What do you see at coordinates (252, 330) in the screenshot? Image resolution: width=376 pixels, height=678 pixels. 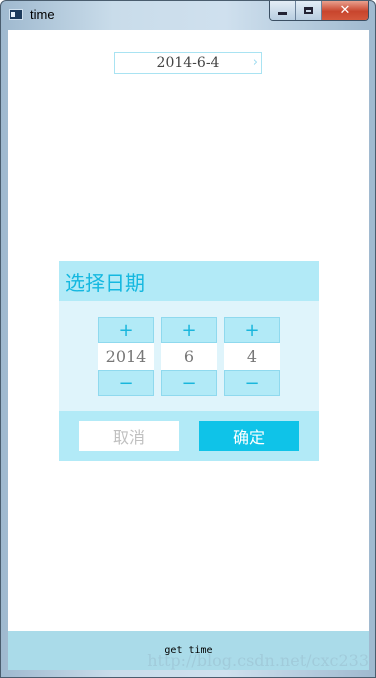 I see `day-increment-button: +` at bounding box center [252, 330].